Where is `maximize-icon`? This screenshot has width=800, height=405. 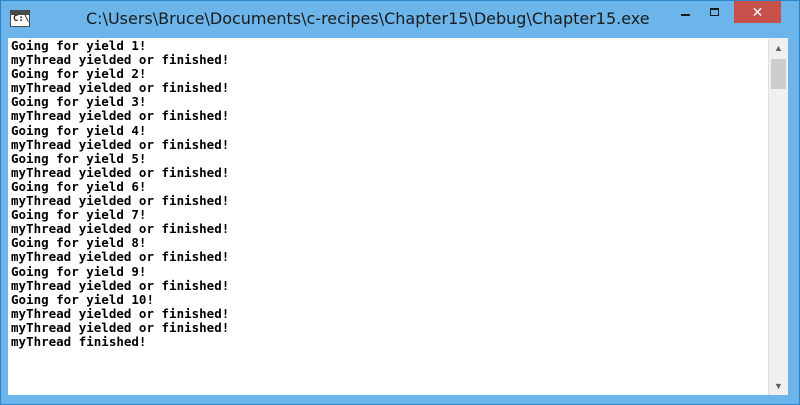
maximize-icon is located at coordinates (714, 12).